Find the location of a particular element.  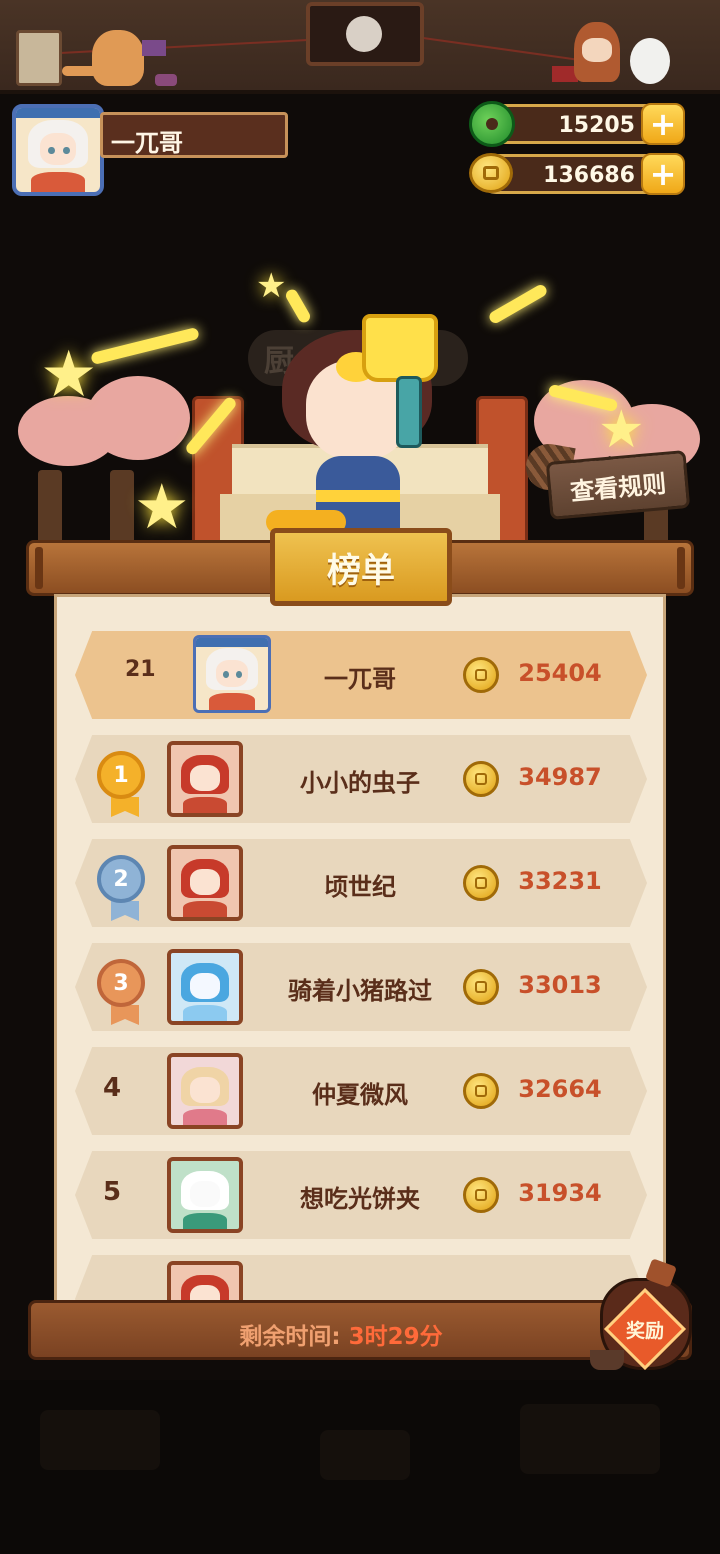

golden-shovel-icon is located at coordinates (400, 348).